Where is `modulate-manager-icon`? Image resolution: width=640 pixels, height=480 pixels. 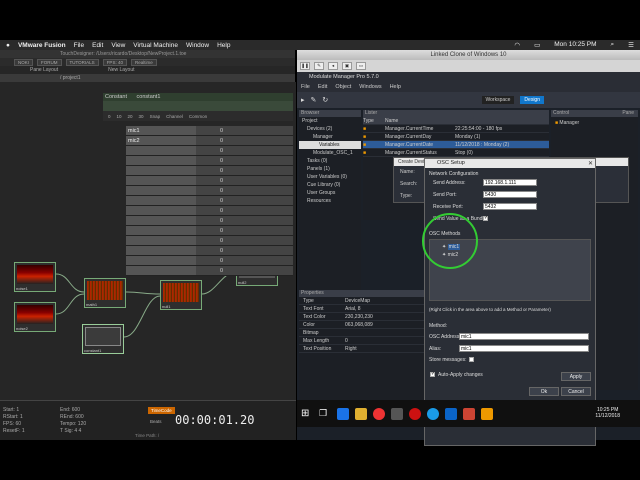
modulate-manager-icon is located at coordinates (487, 413).